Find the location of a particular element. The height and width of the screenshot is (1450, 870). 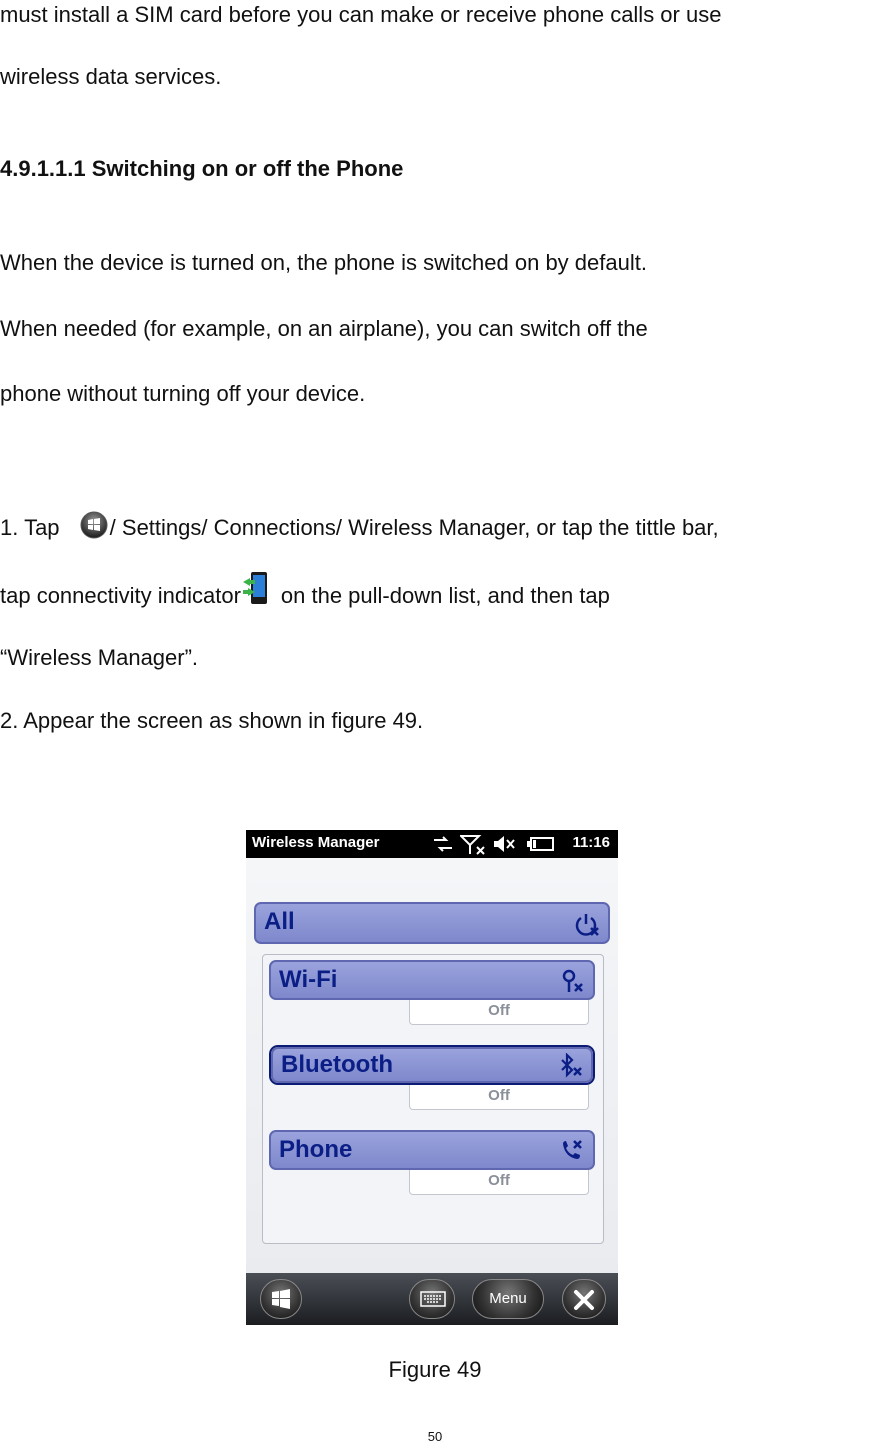

windows-start-icon is located at coordinates (94, 529).